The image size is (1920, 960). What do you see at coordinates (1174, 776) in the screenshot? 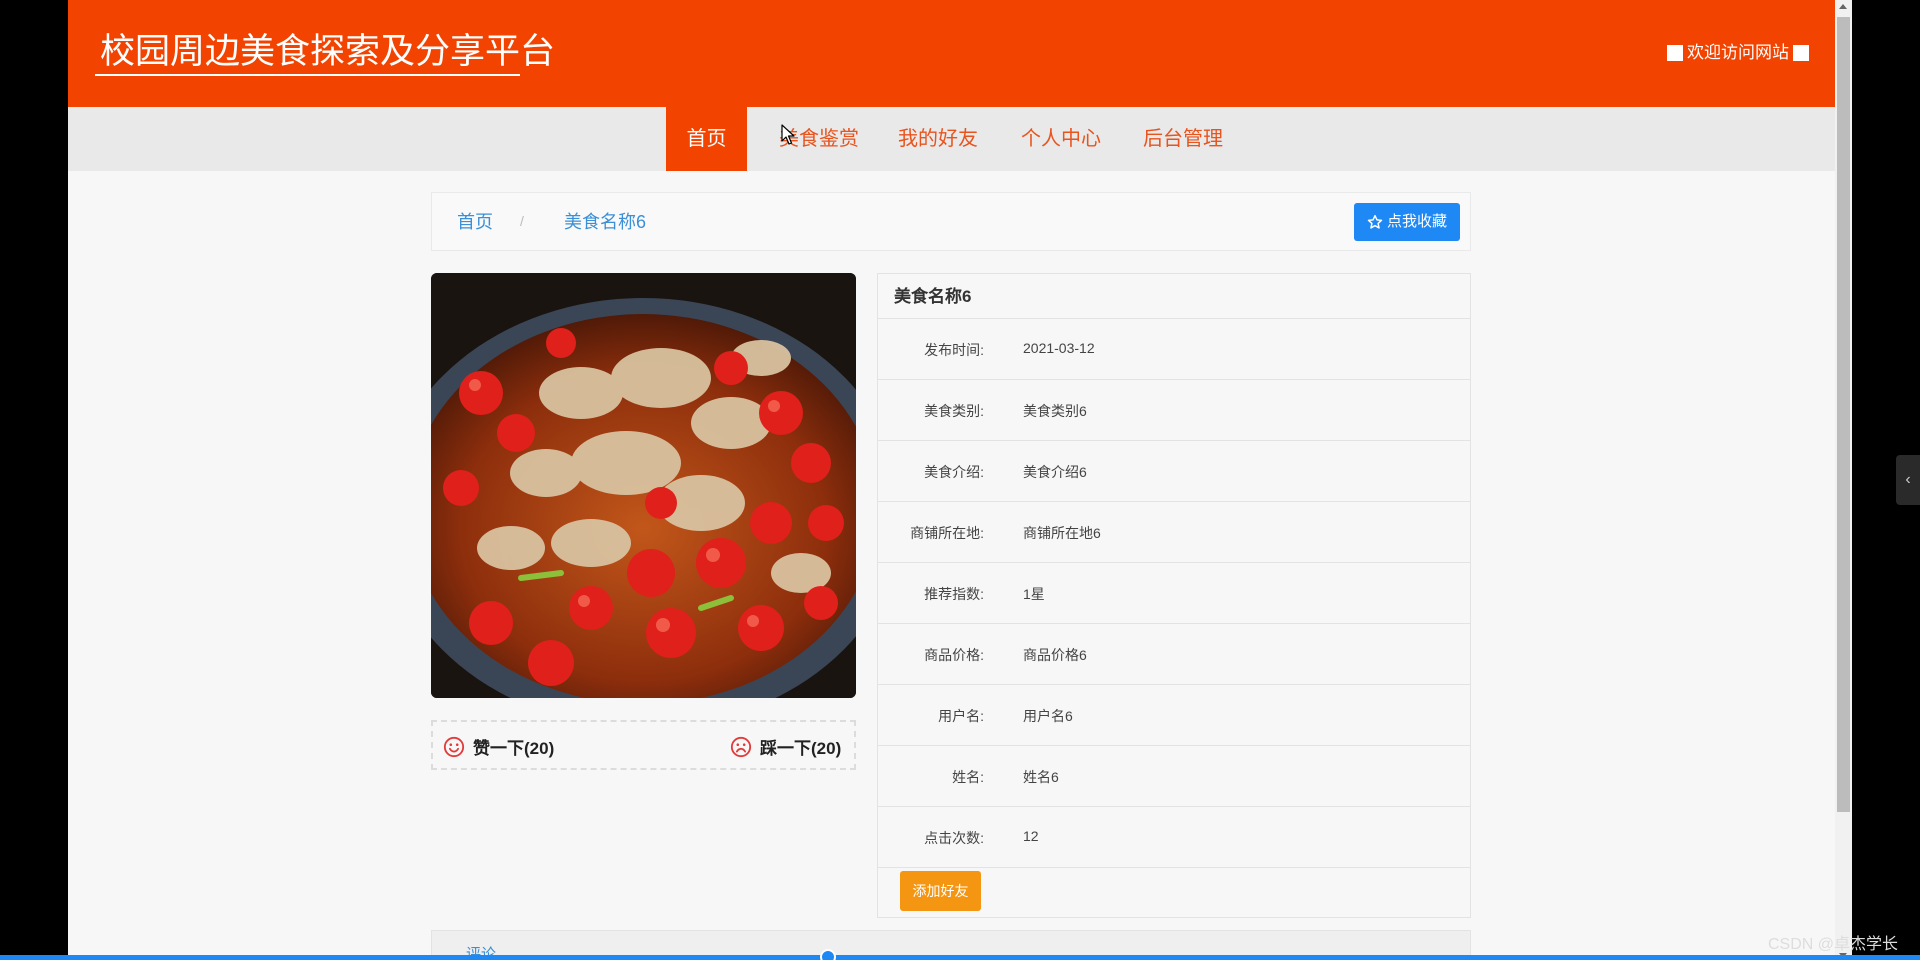
I see `detail-row: 姓名: 姓名6` at bounding box center [1174, 776].